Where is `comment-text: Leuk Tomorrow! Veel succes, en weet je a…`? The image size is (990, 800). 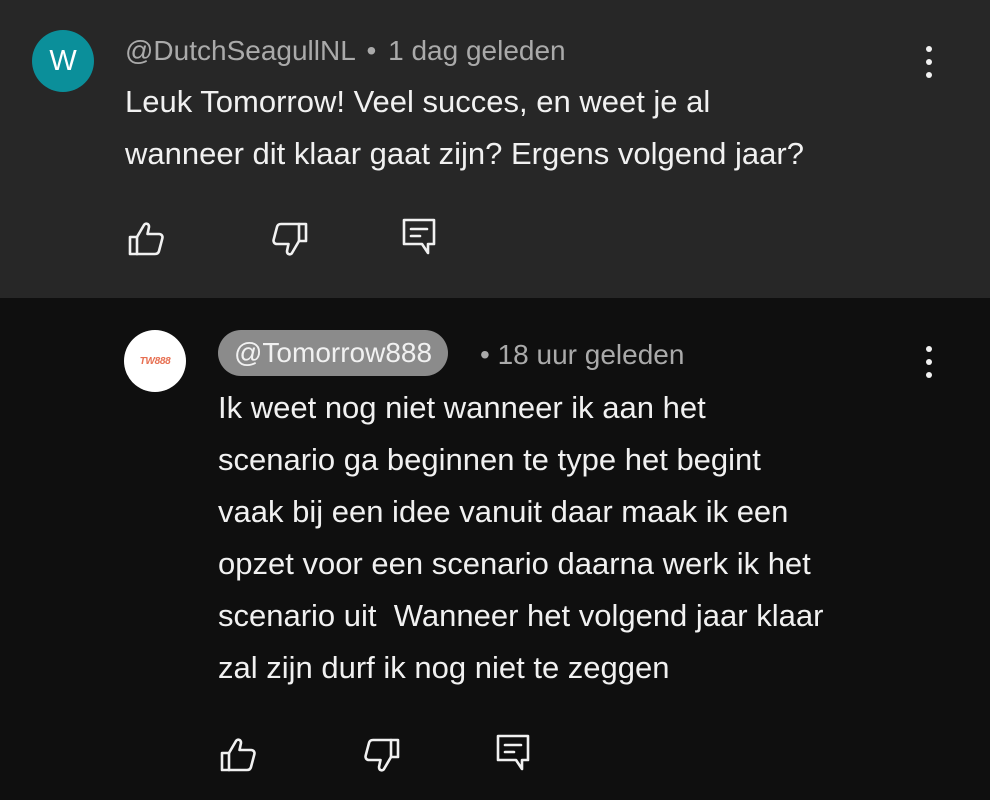
comment-text: Leuk Tomorrow! Veel succes, en weet je a… is located at coordinates (464, 127).